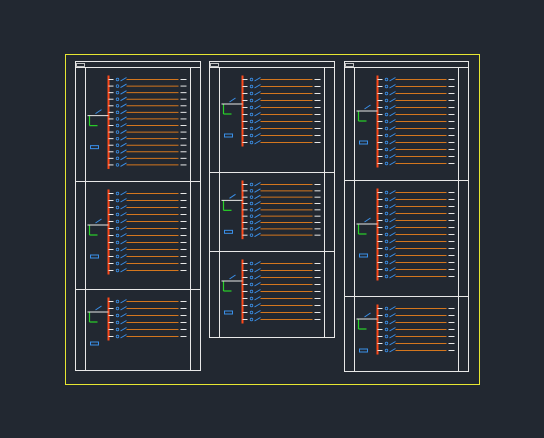  What do you see at coordinates (80, 65) in the screenshot?
I see `cabinet-header-tab` at bounding box center [80, 65].